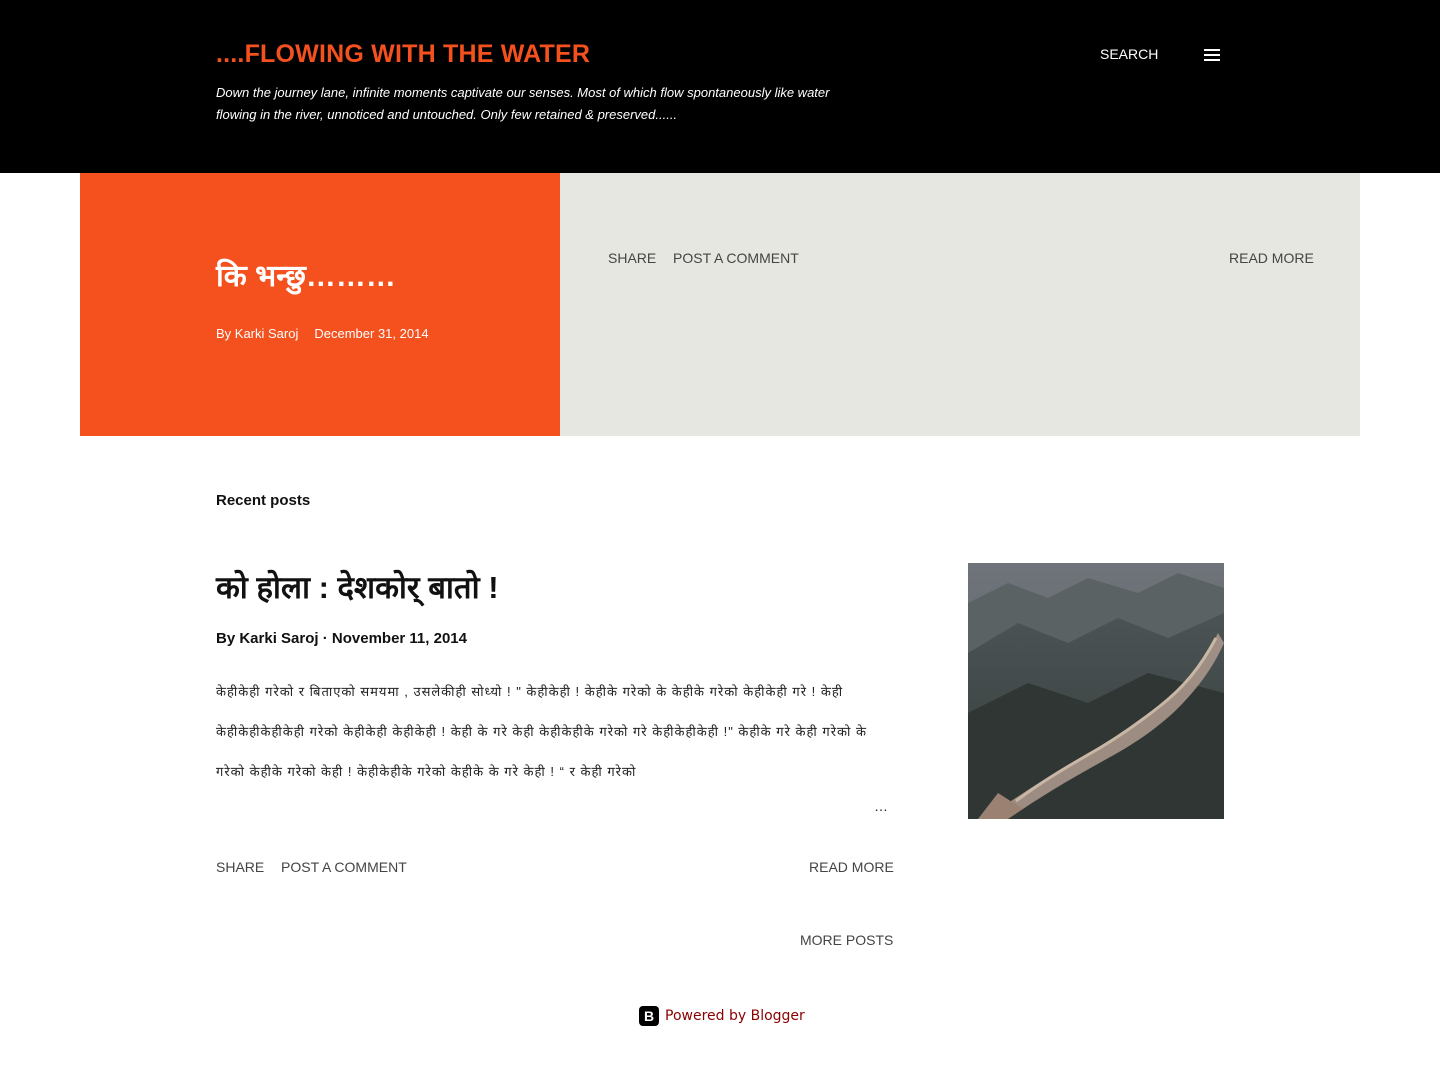  What do you see at coordinates (263, 500) in the screenshot?
I see `recent-posts-heading: Recent posts` at bounding box center [263, 500].